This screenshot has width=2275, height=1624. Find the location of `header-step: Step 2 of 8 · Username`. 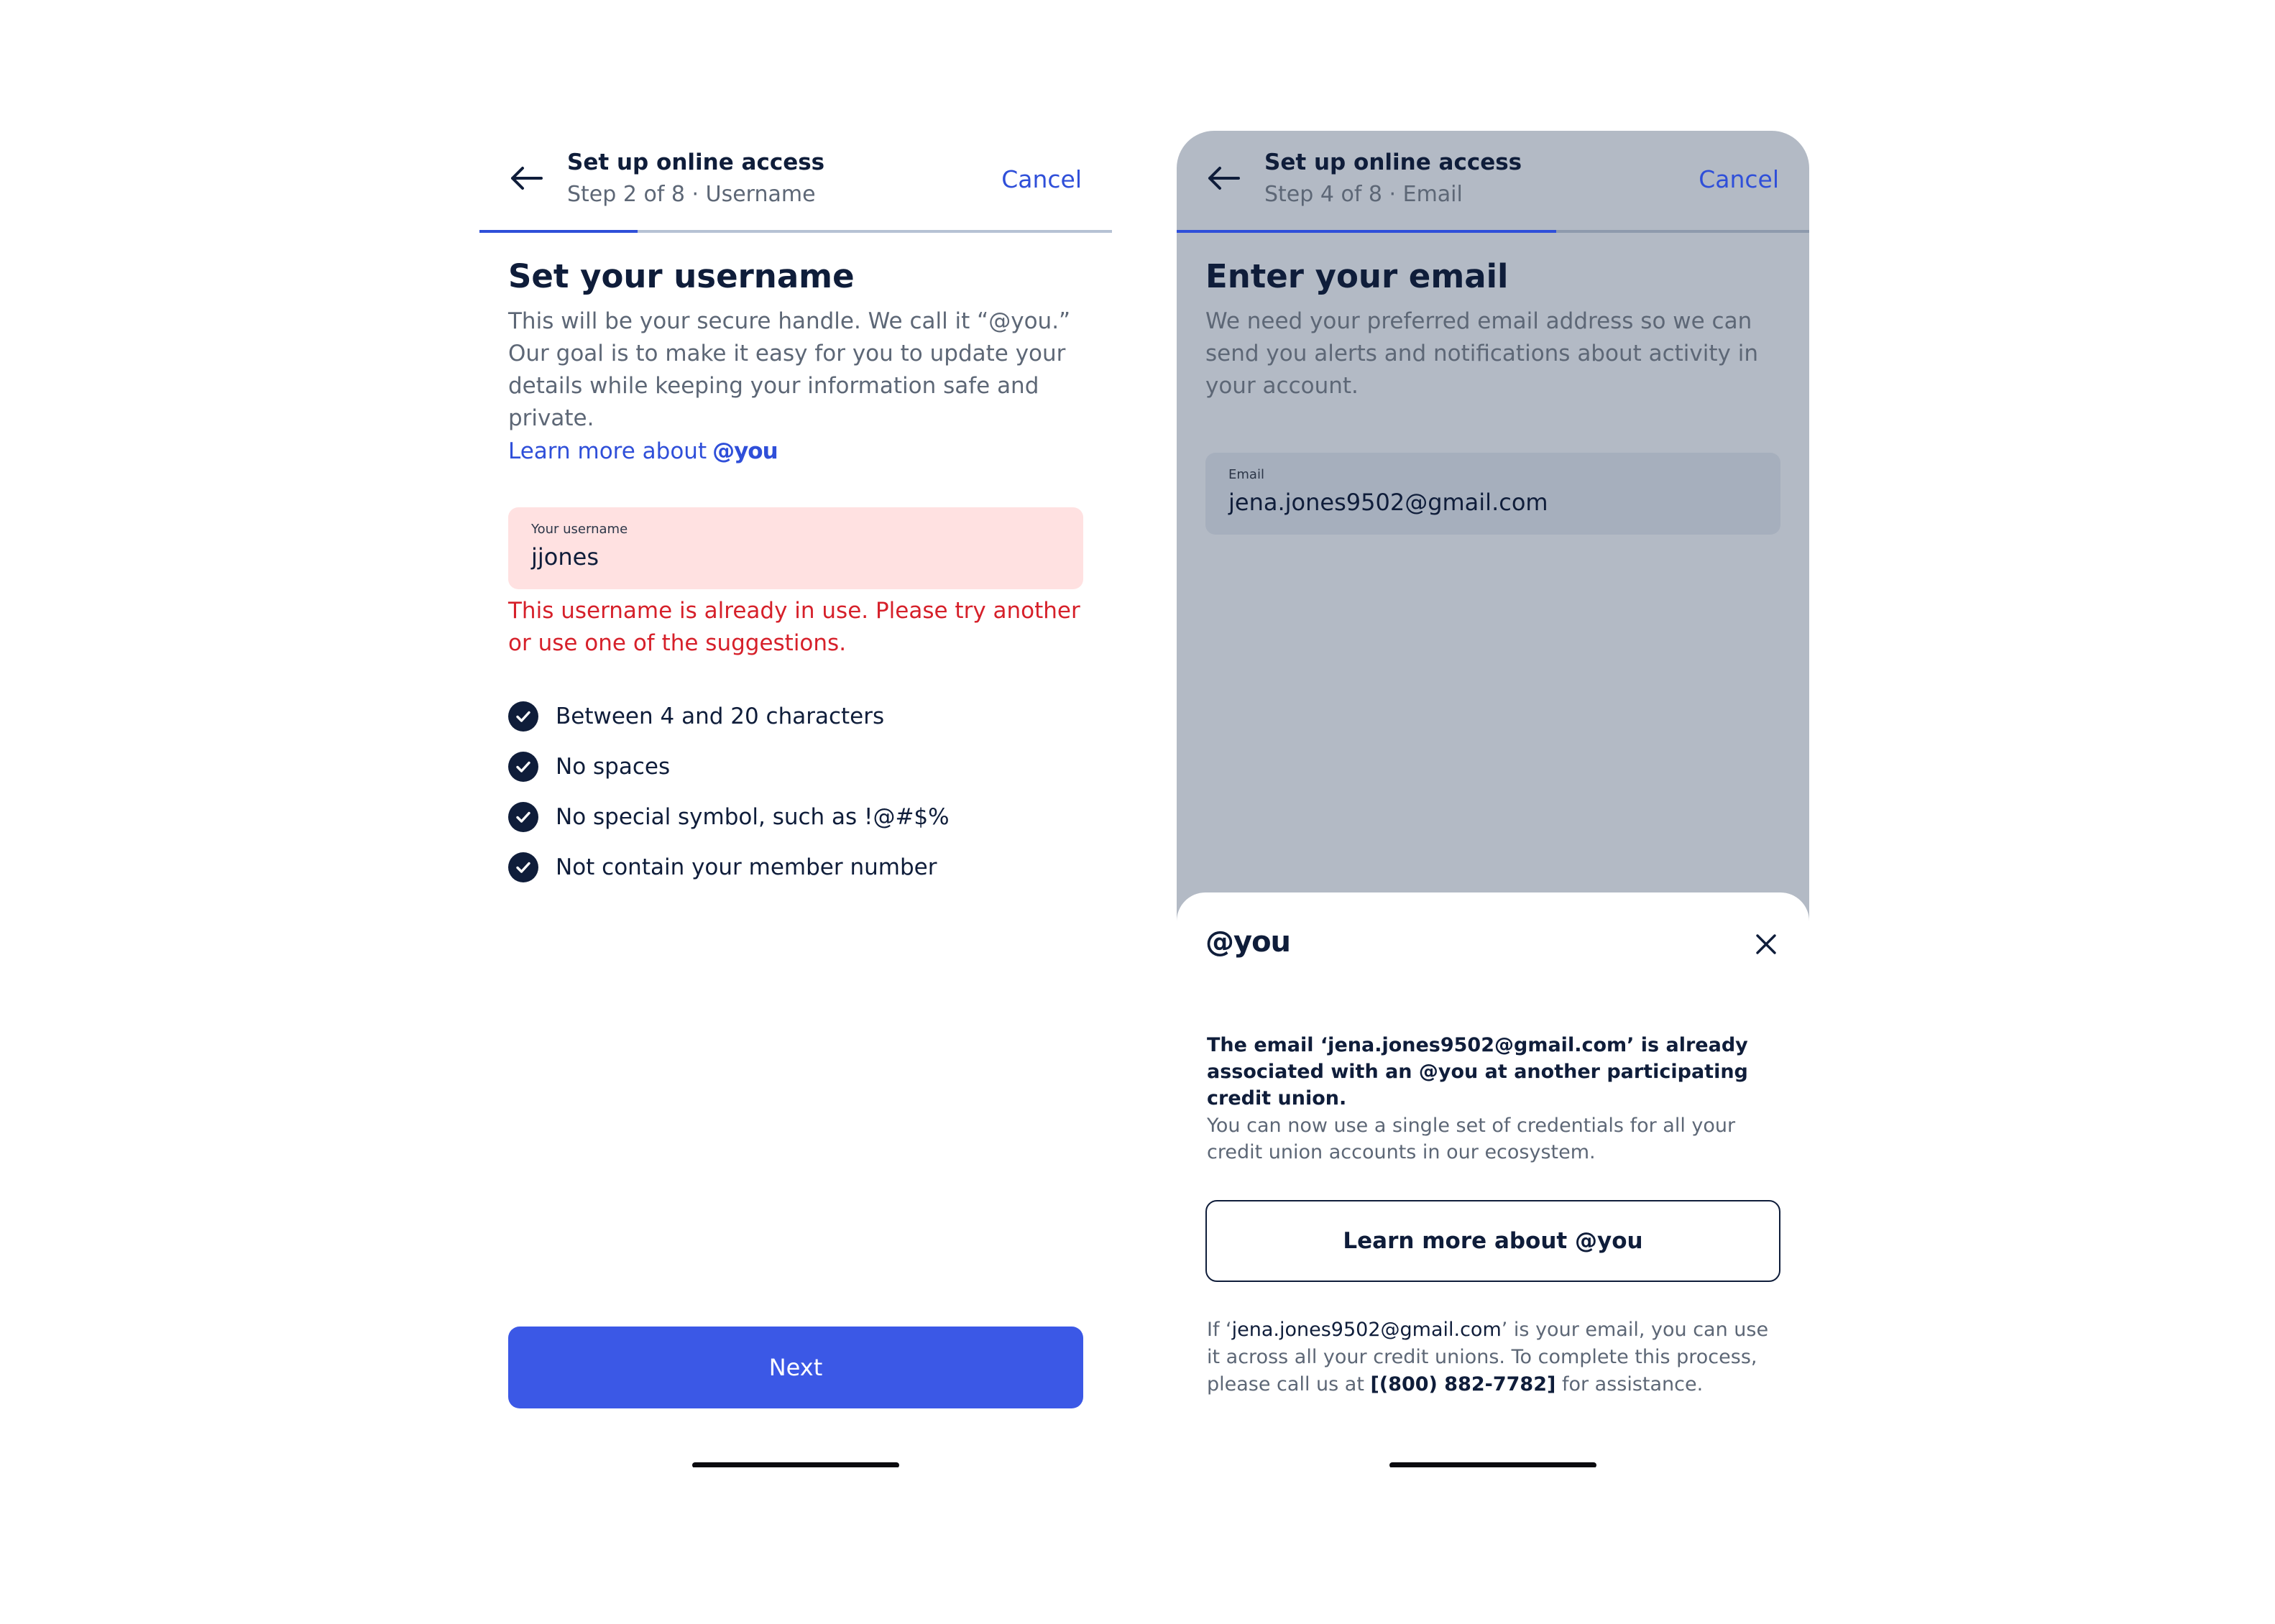

header-step: Step 2 of 8 · Username is located at coordinates (691, 194).